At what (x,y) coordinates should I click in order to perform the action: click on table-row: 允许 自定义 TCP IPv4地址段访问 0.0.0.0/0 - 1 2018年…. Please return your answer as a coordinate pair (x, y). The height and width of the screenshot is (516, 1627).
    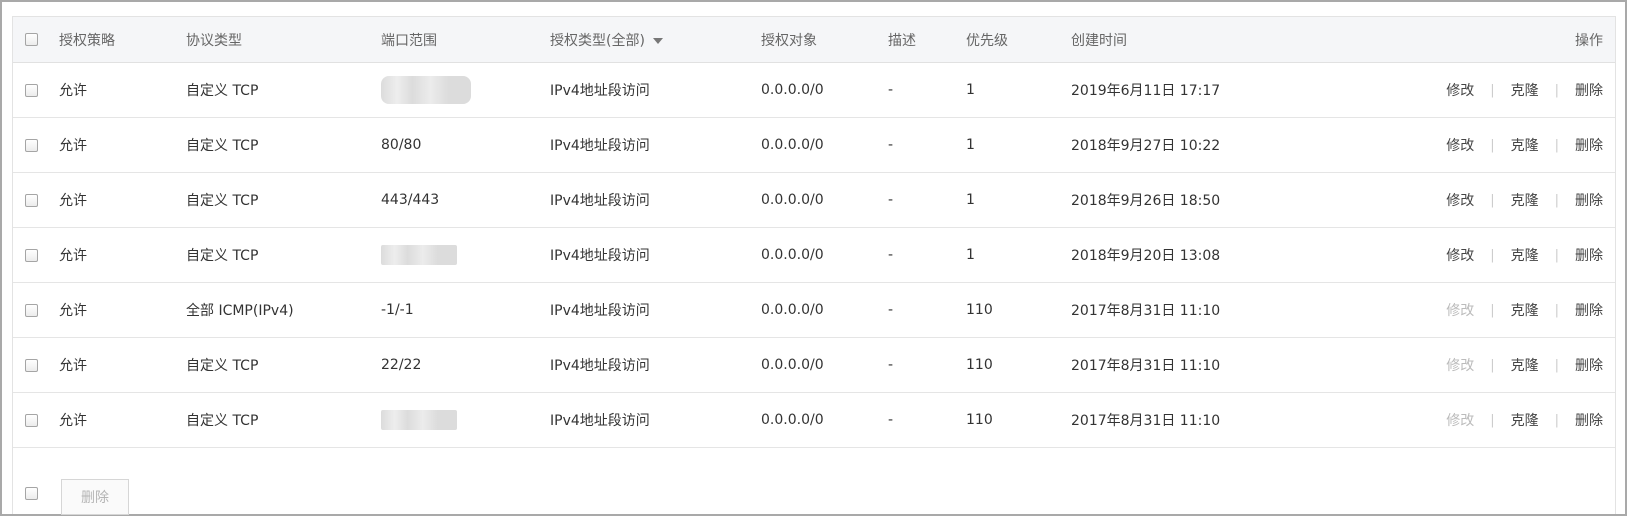
    Looking at the image, I should click on (814, 255).